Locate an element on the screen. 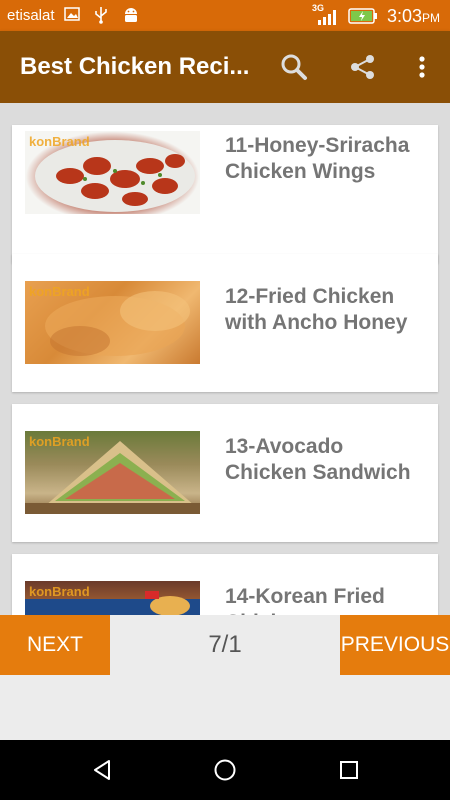  share-button is located at coordinates (363, 67).